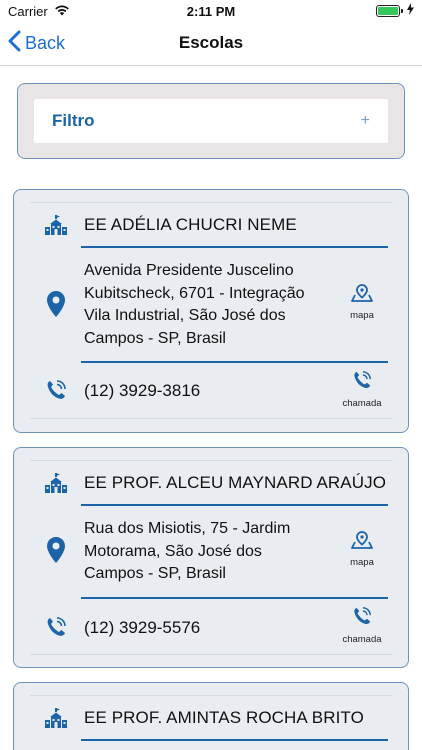 Image resolution: width=422 pixels, height=750 pixels. Describe the element at coordinates (189, 270) in the screenshot. I see `address-line: Avenida Presidente Juscelino` at that location.